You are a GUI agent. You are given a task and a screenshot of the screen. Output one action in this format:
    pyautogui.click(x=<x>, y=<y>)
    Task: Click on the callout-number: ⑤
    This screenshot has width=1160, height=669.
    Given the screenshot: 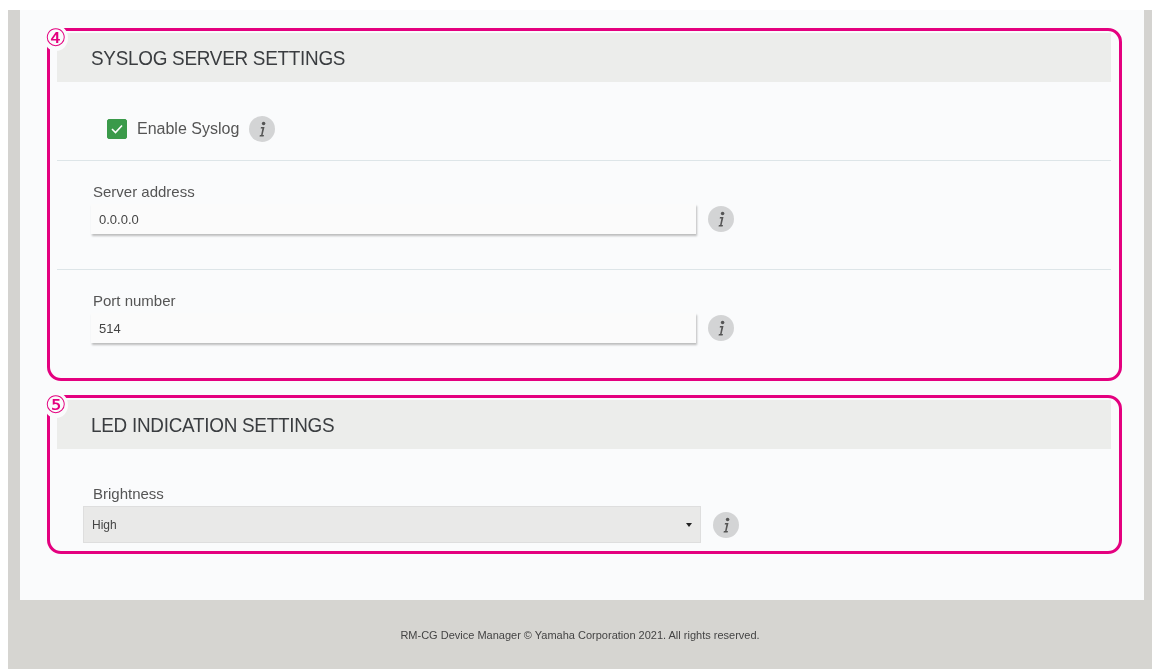 What is the action you would take?
    pyautogui.click(x=56, y=405)
    